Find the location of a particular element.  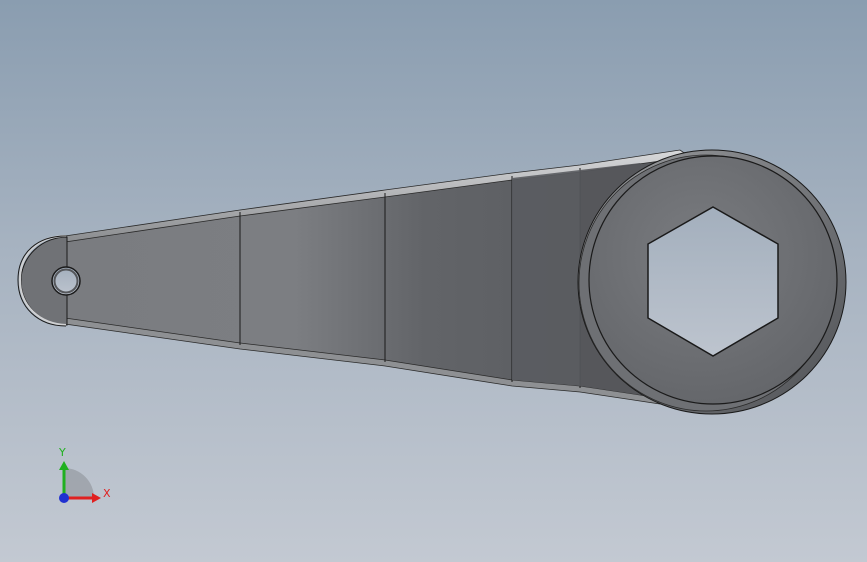

axis-triad: Y X is located at coordinates (84, 474).